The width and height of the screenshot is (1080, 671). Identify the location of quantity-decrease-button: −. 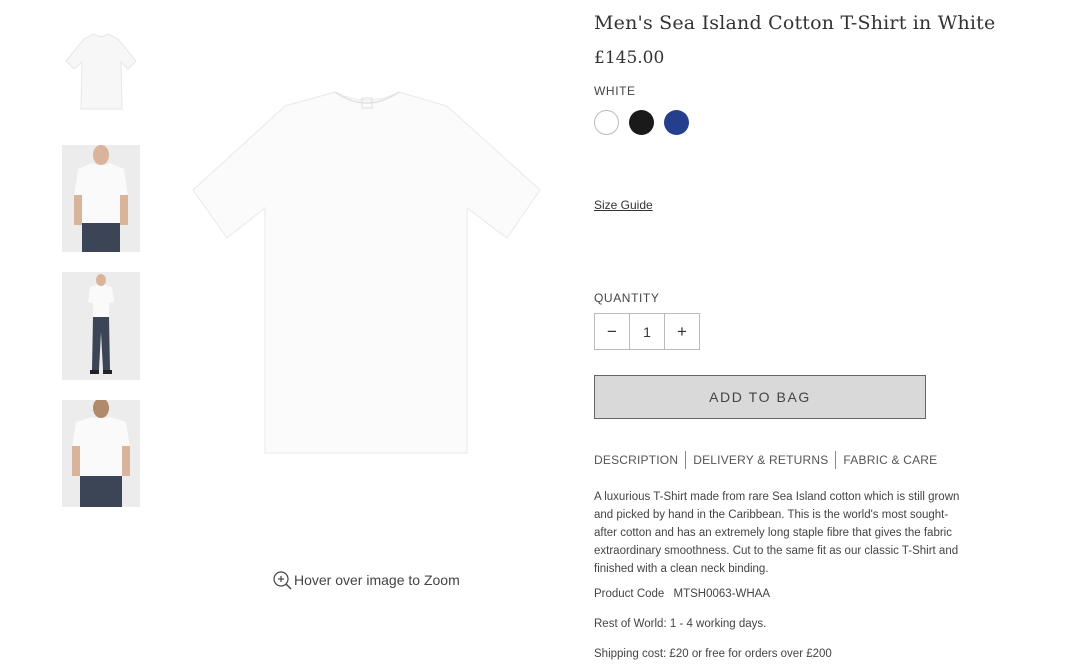
(612, 331).